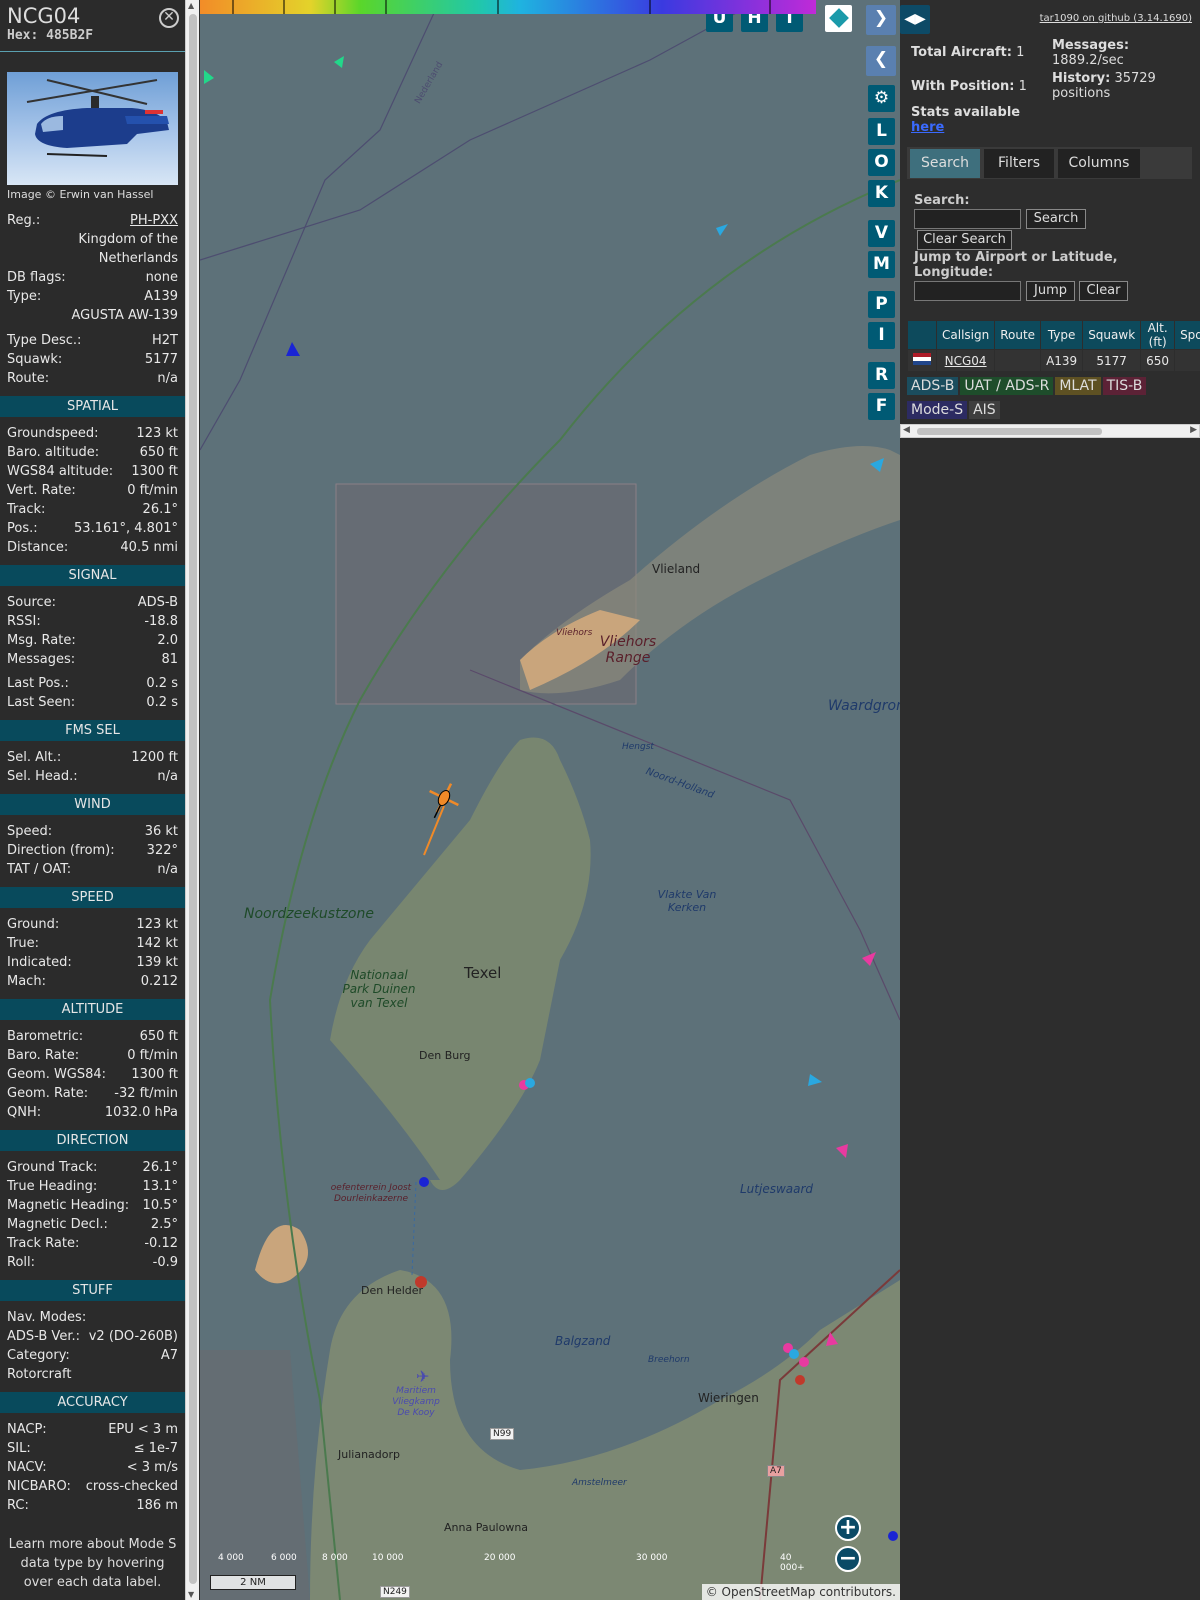 The height and width of the screenshot is (1600, 1200). I want to click on data-label: Last Pos.:, so click(38, 683).